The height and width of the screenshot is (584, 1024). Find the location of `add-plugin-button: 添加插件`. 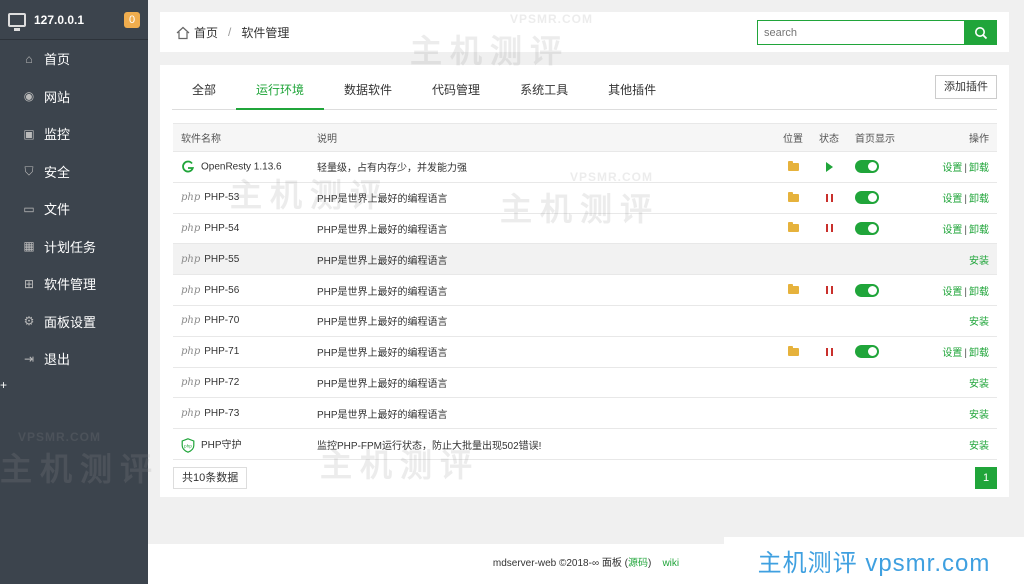

add-plugin-button: 添加插件 is located at coordinates (966, 87).